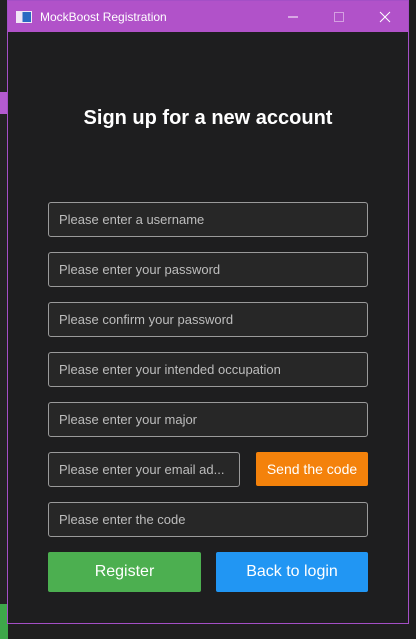 The width and height of the screenshot is (416, 639). I want to click on minimize-icon, so click(293, 16).